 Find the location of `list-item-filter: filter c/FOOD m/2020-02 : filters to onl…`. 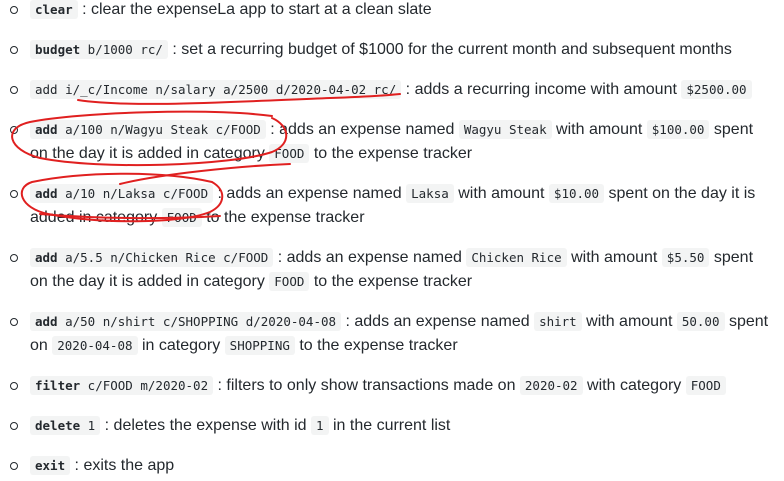

list-item-filter: filter c/FOOD m/2020-02 : filters to onl… is located at coordinates (390, 386).